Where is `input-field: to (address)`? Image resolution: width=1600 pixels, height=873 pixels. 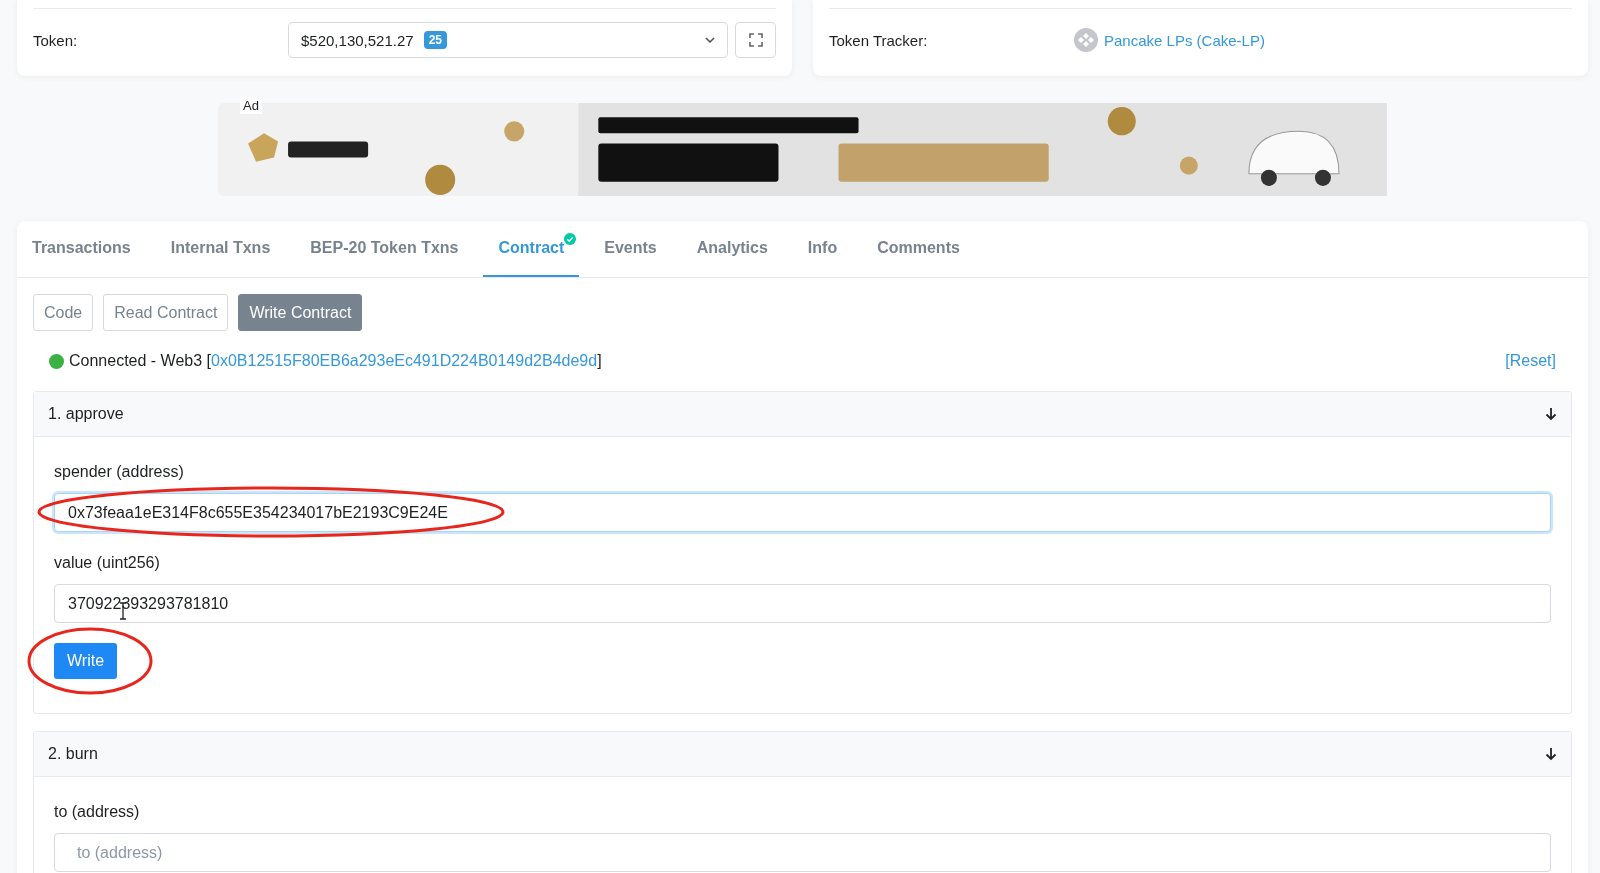 input-field: to (address) is located at coordinates (802, 852).